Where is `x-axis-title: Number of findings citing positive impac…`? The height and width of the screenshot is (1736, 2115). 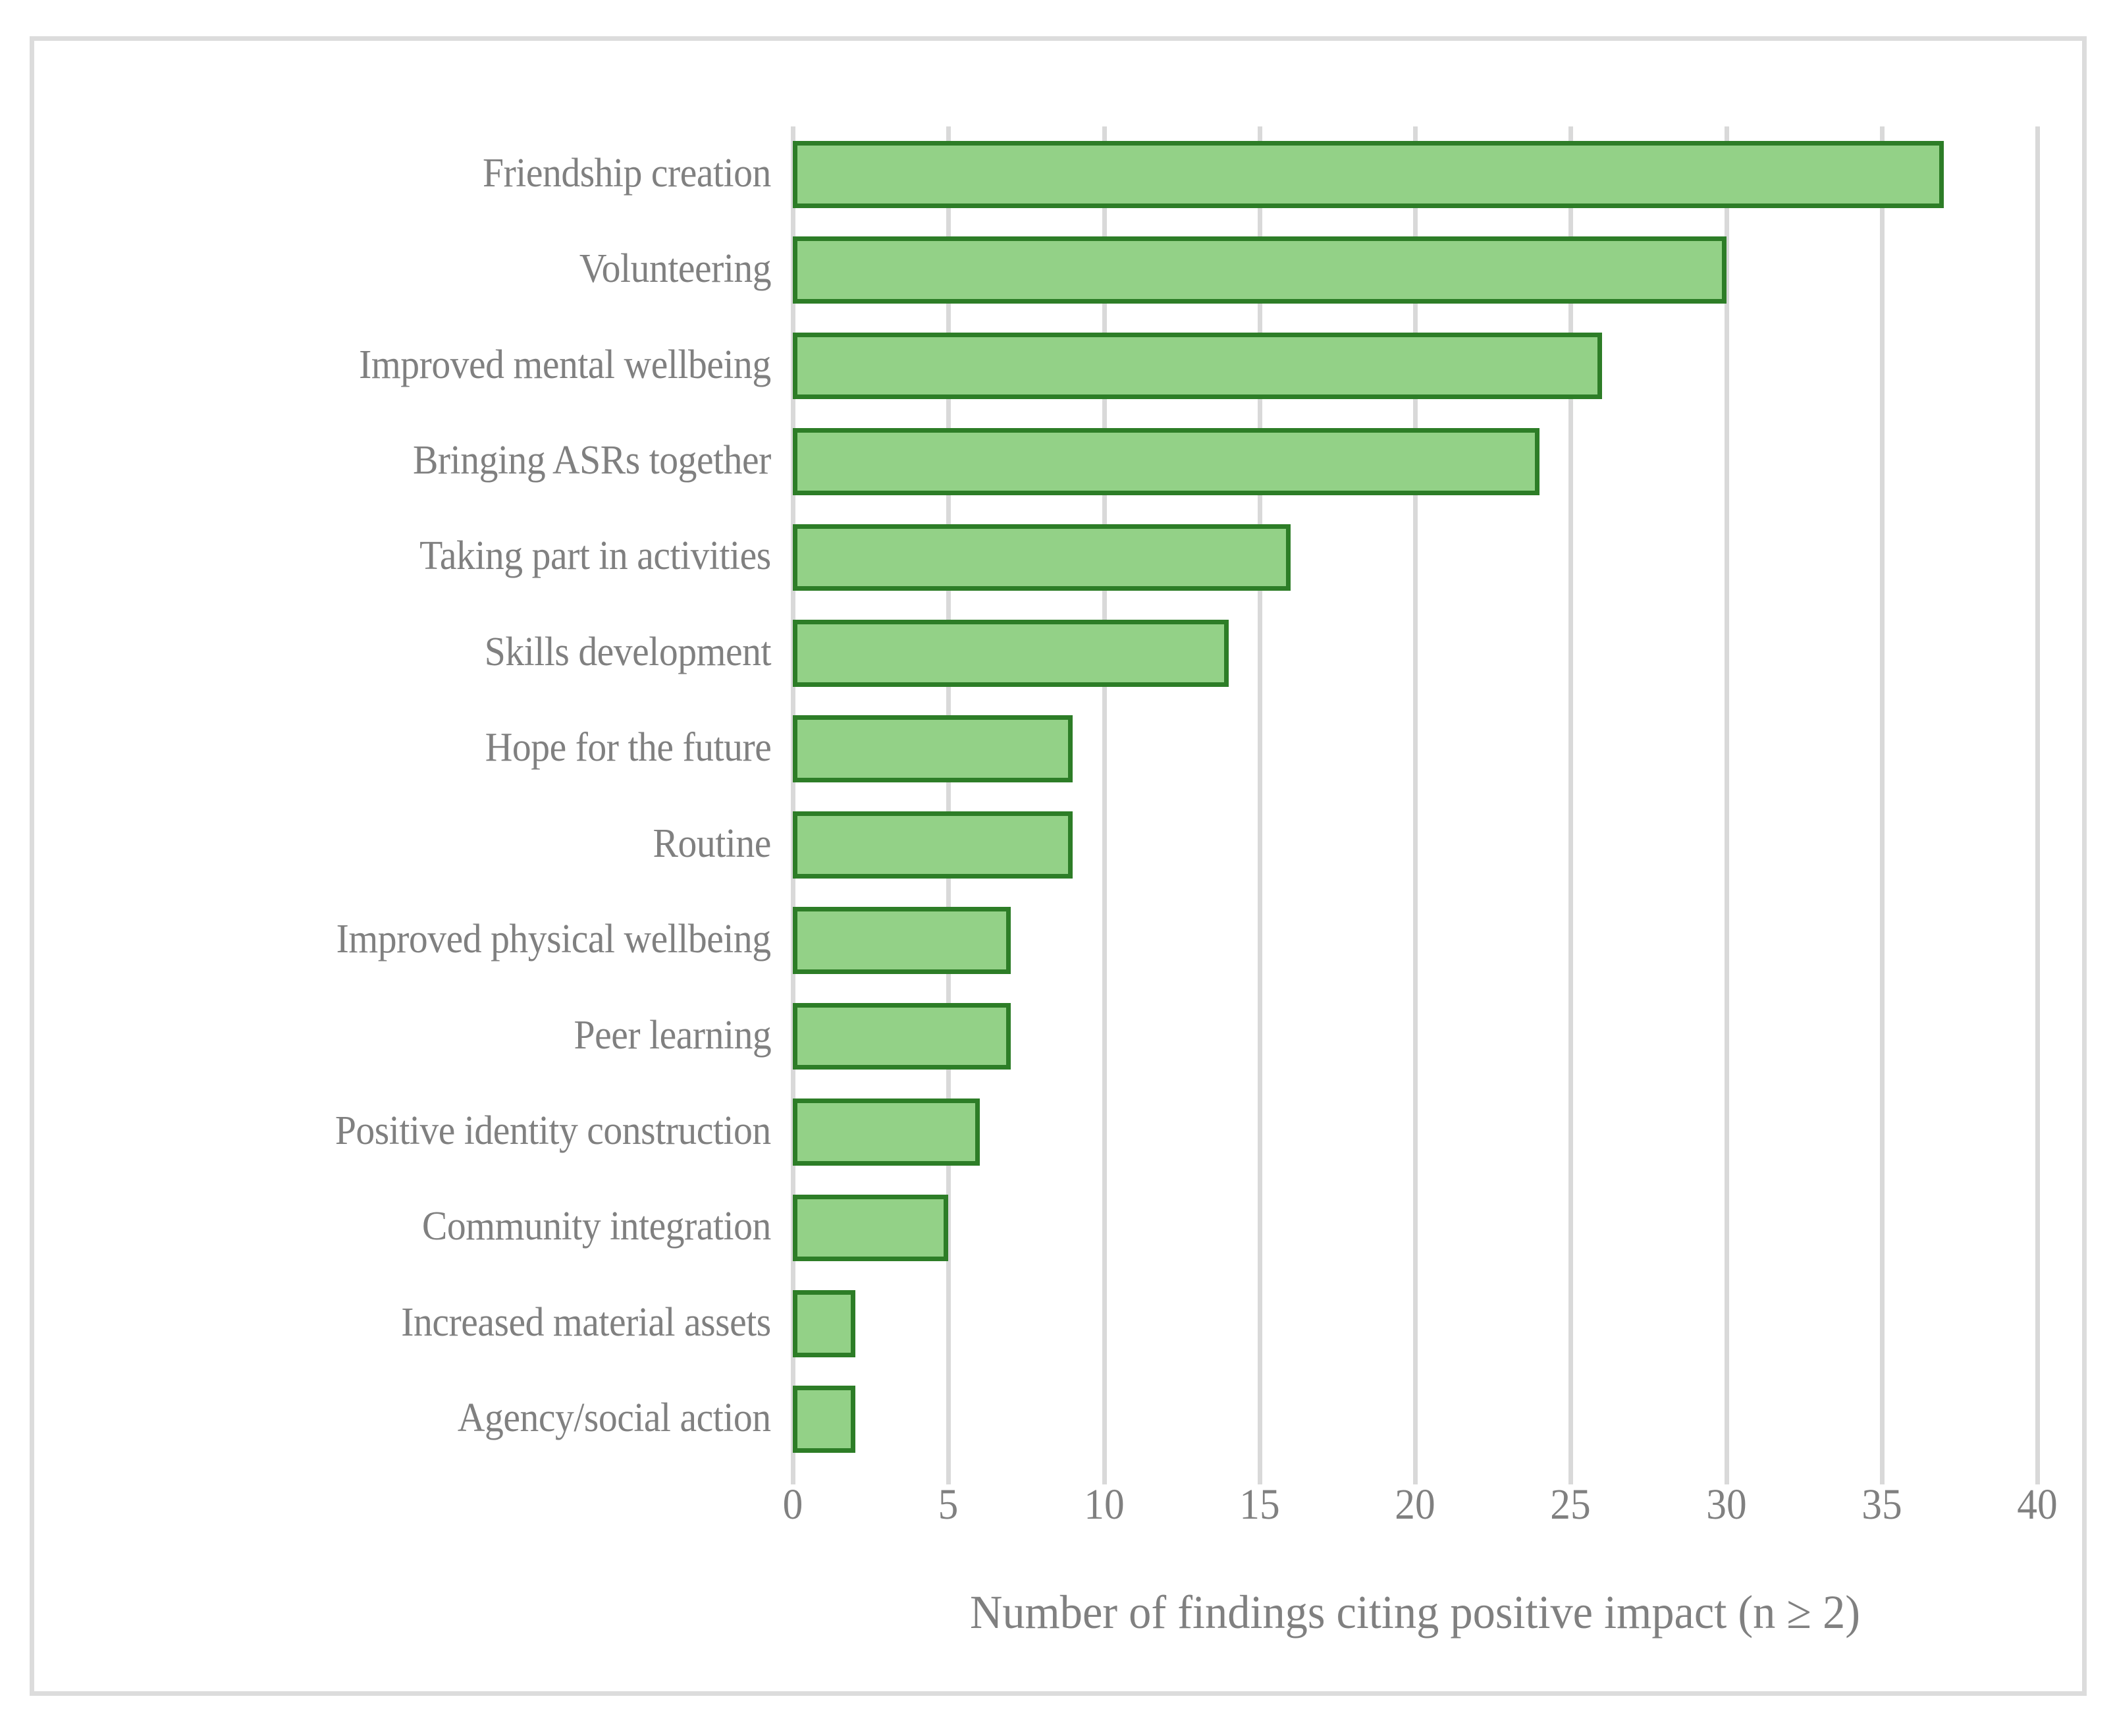 x-axis-title: Number of findings citing positive impac… is located at coordinates (1415, 1612).